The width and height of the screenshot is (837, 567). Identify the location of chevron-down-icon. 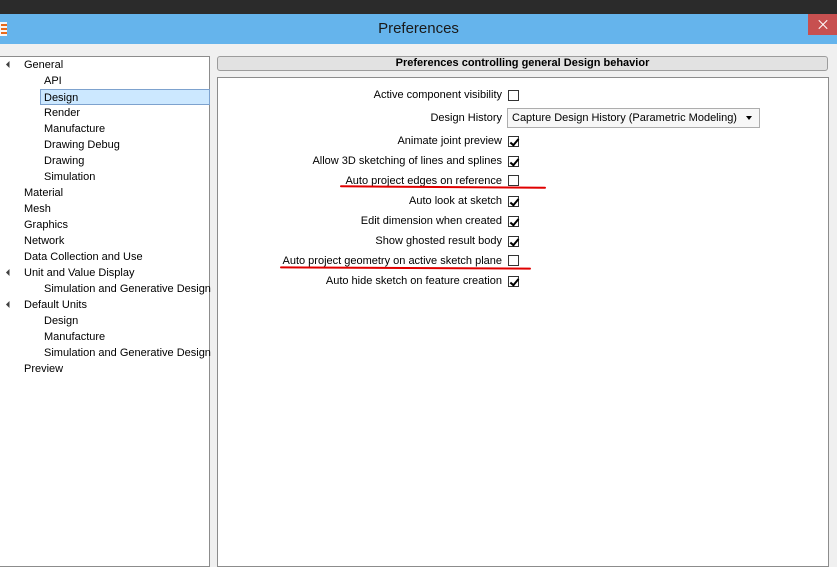
(749, 118).